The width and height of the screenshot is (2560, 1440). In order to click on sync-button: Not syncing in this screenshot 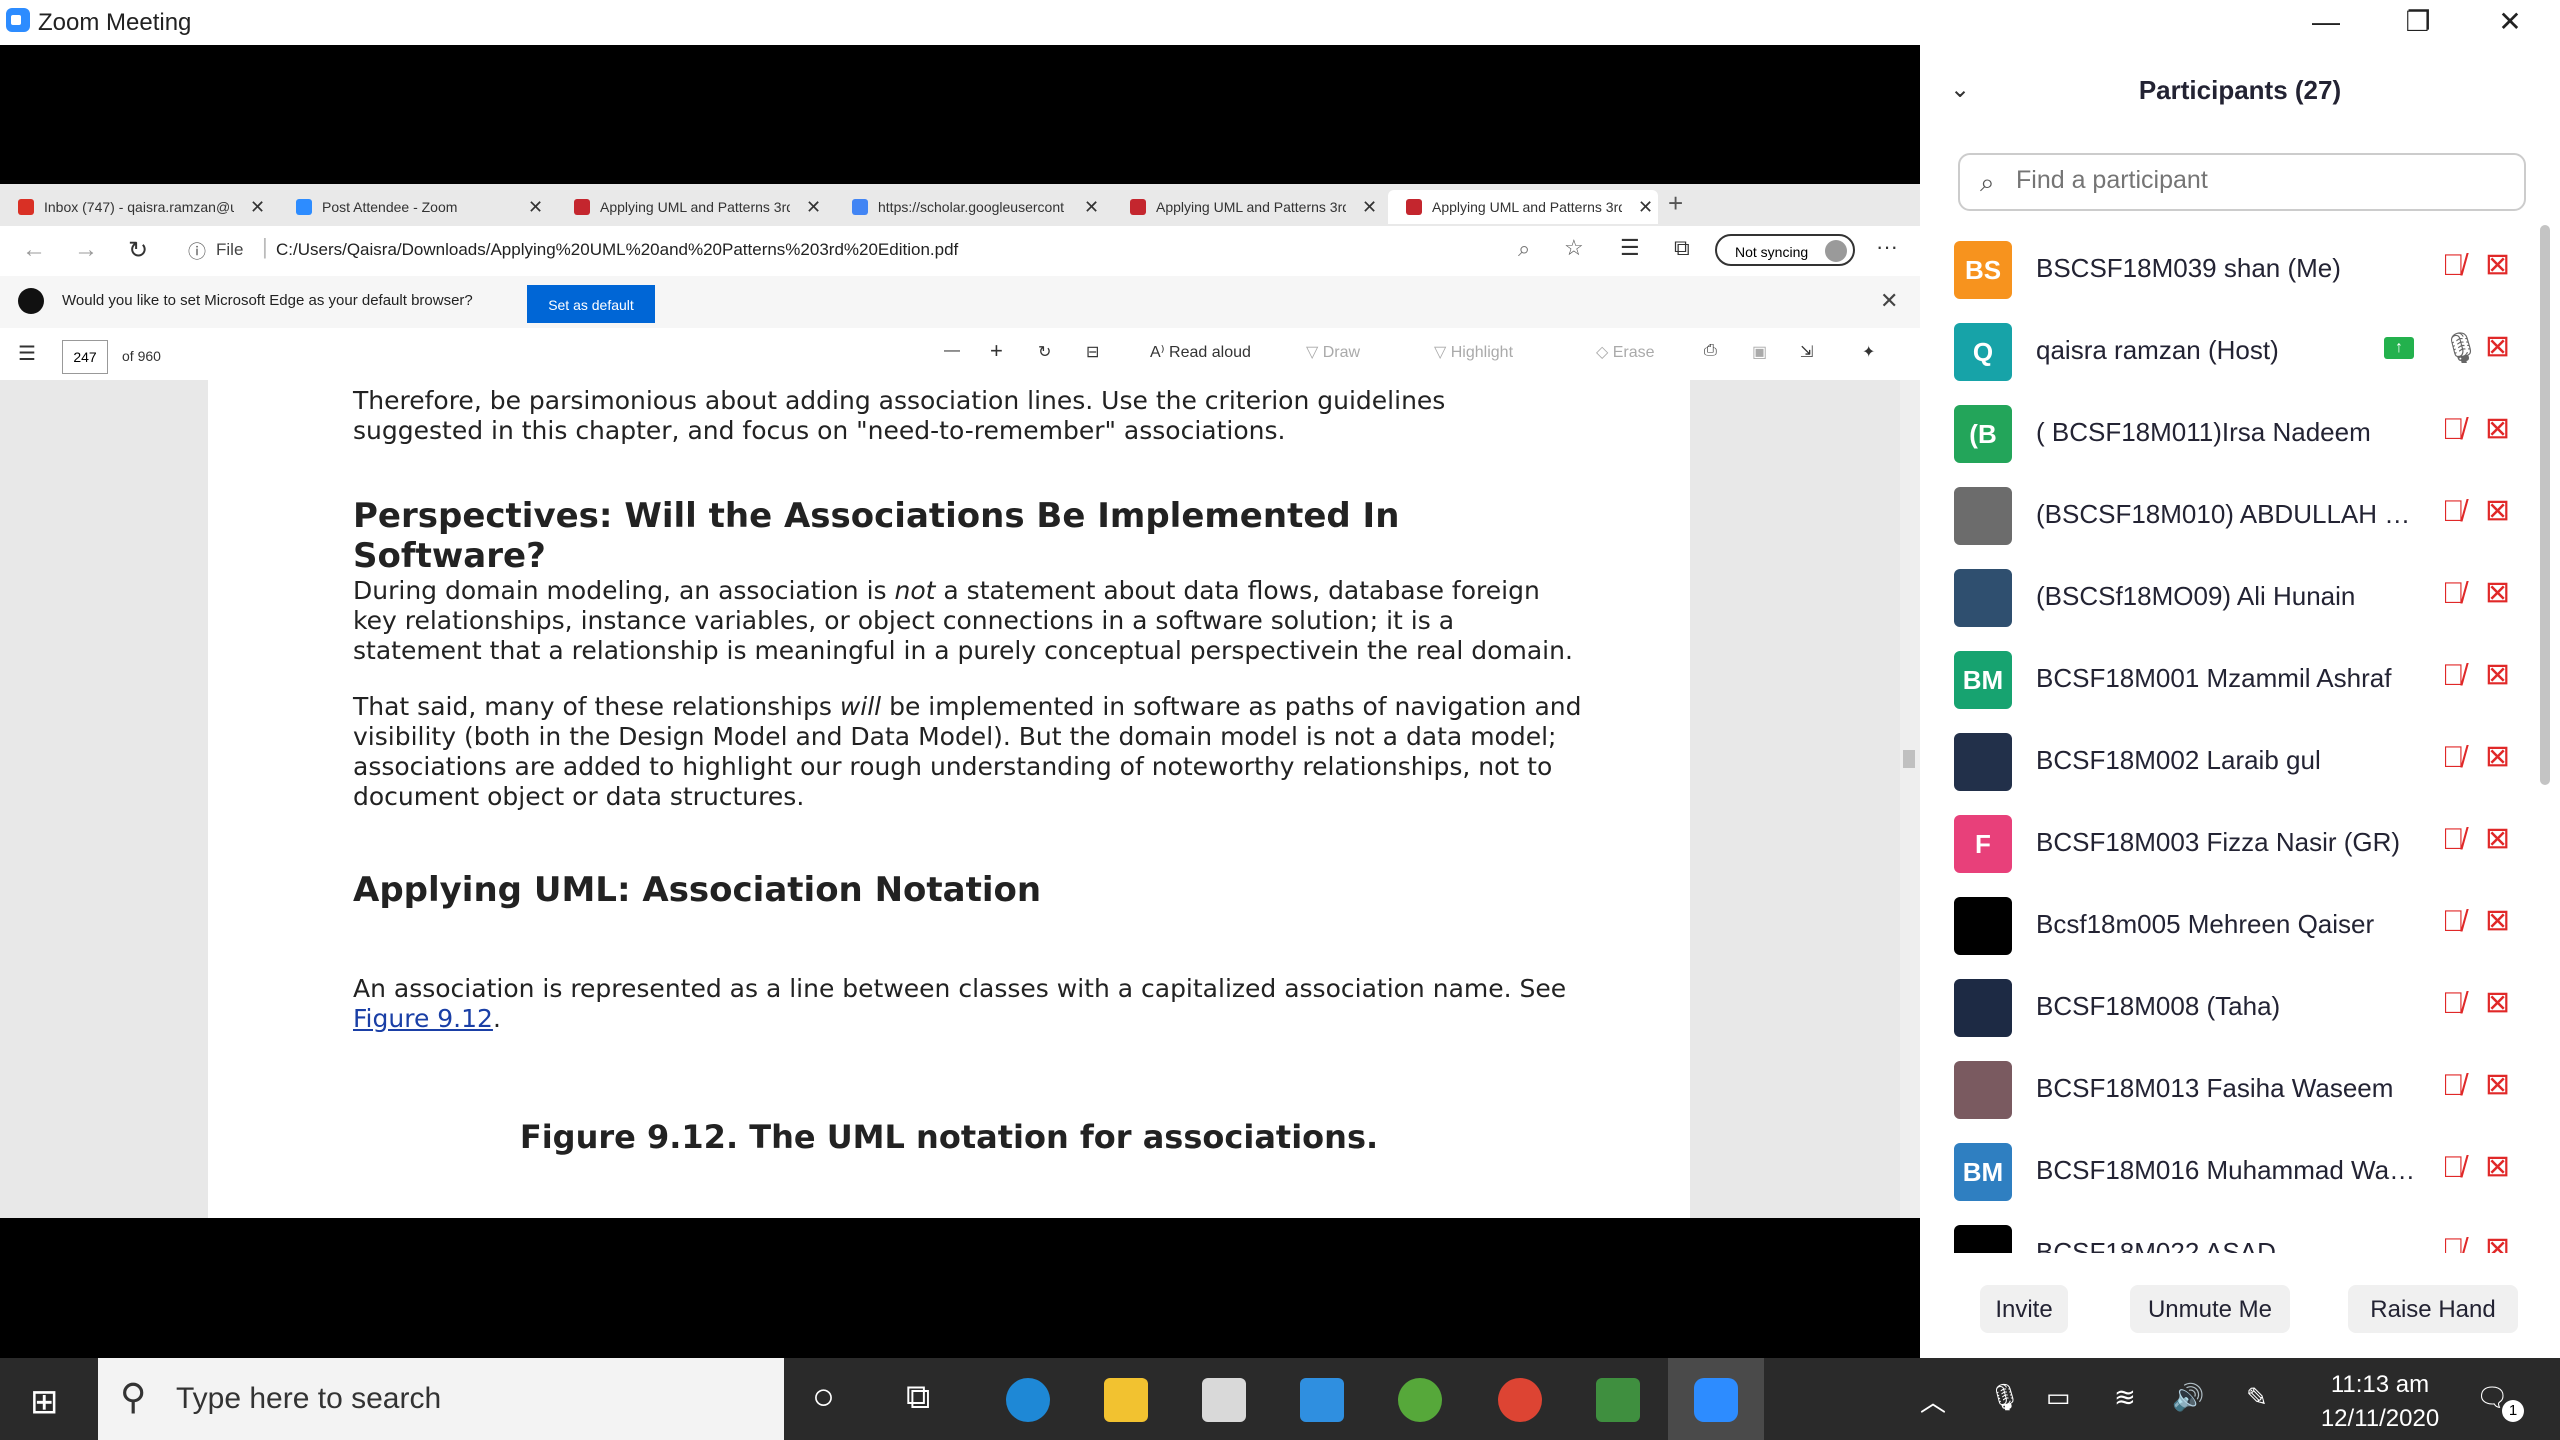, I will do `click(1785, 250)`.